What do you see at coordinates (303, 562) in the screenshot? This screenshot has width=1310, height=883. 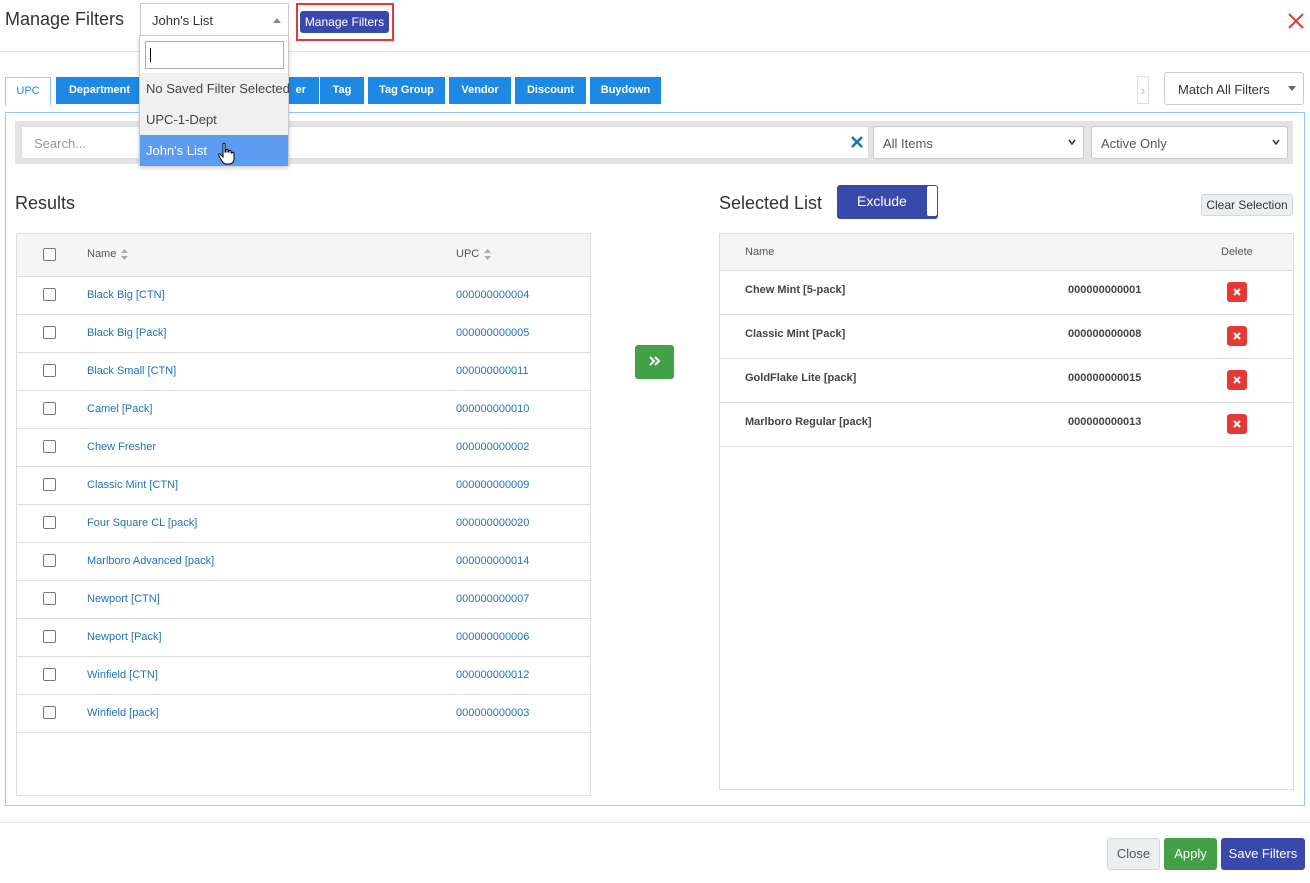 I see `table-row: Marlboro Advanced [pack] 000000000014` at bounding box center [303, 562].